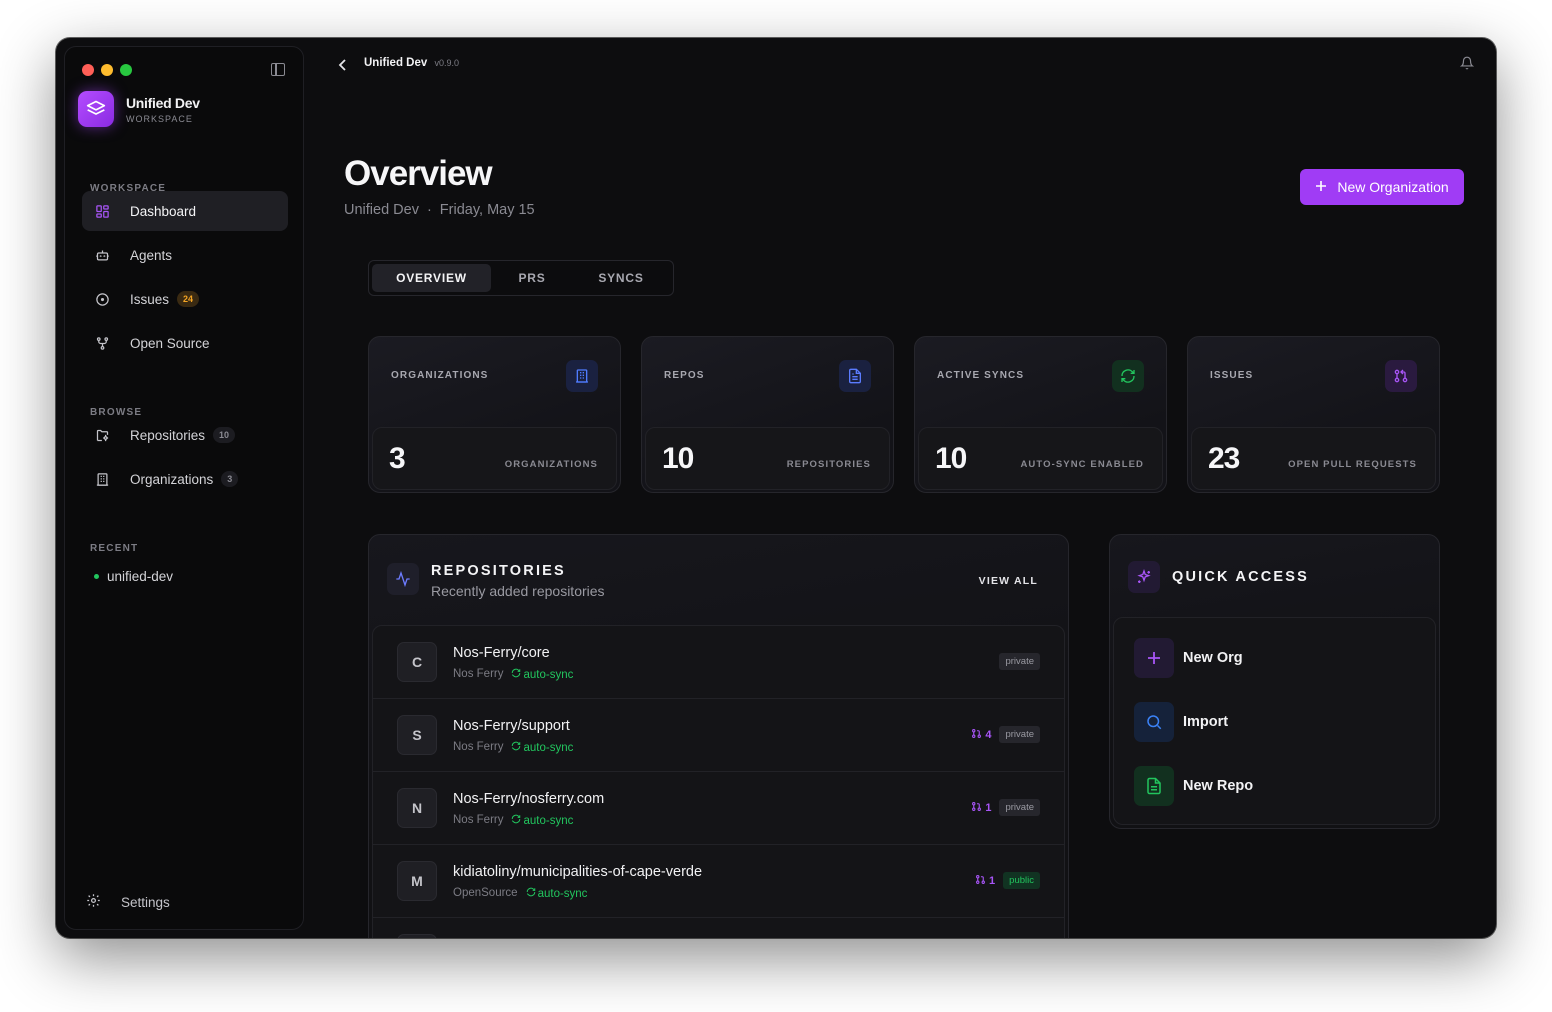 This screenshot has width=1552, height=1012. Describe the element at coordinates (828, 464) in the screenshot. I see `stat-caption: REPOSITORIES` at that location.